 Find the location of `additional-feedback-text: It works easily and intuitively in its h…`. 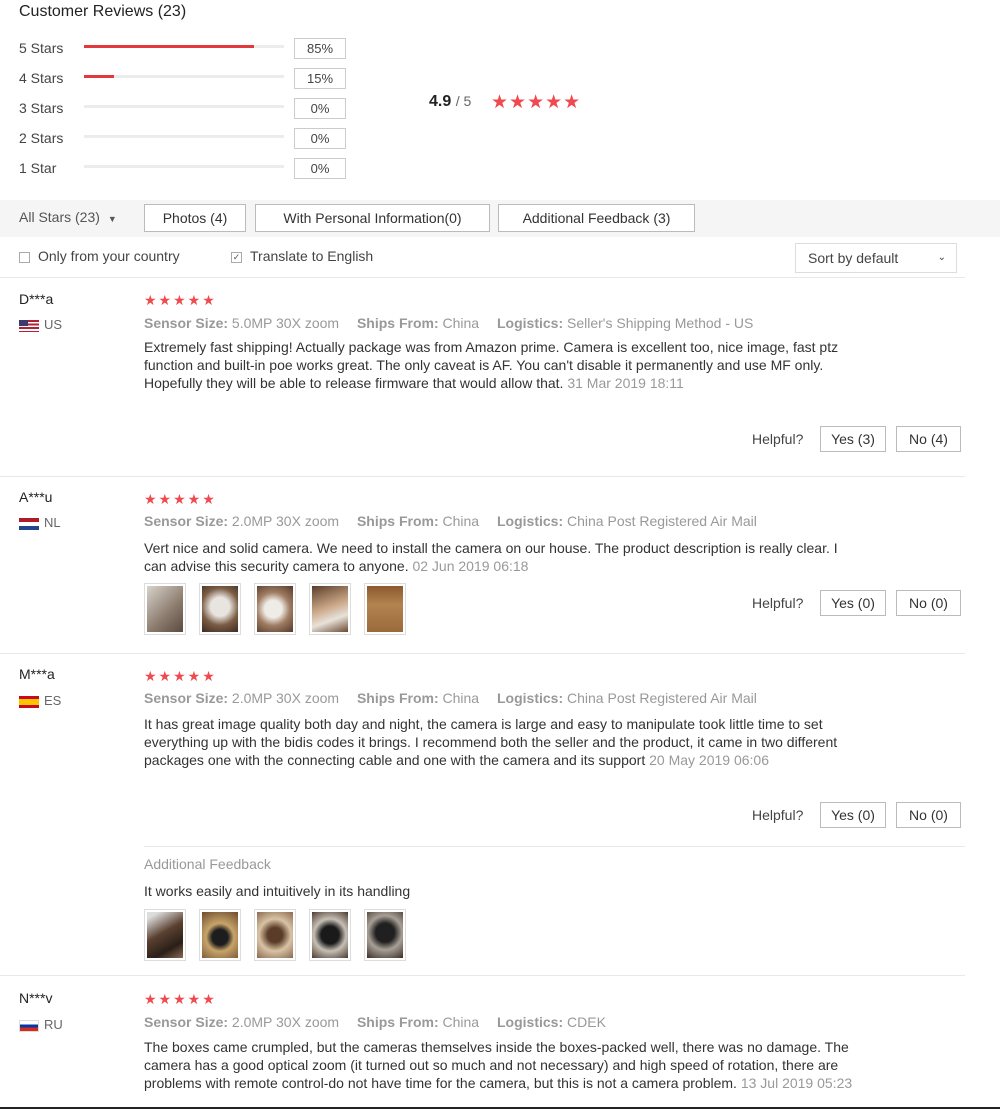

additional-feedback-text: It works easily and intuitively in its h… is located at coordinates (277, 891).